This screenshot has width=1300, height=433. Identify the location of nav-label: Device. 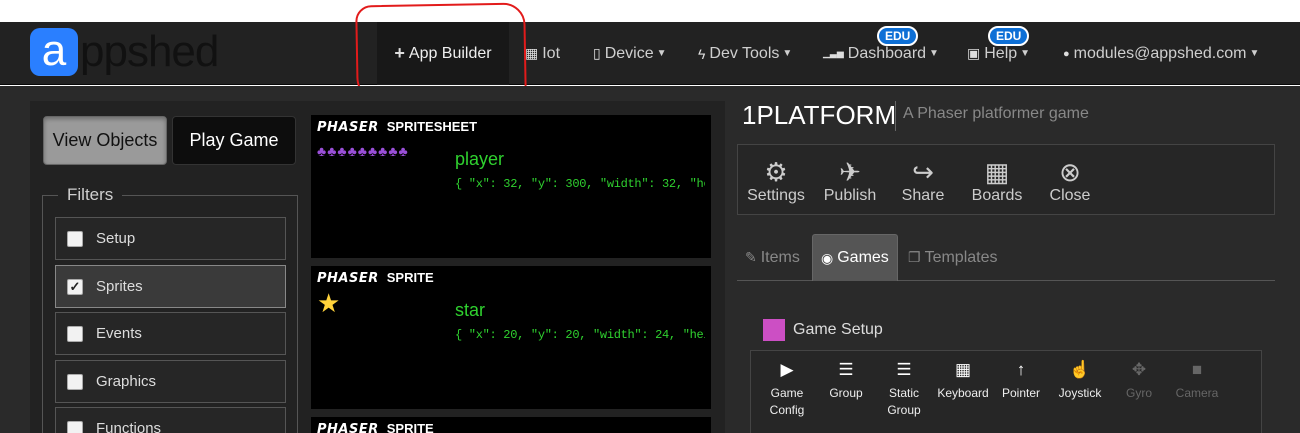
(629, 53).